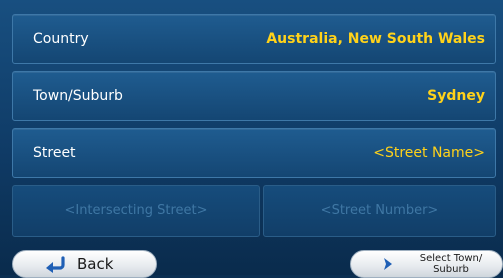 This screenshot has width=503, height=278. What do you see at coordinates (456, 96) in the screenshot?
I see `town-suburb-value: Sydney` at bounding box center [456, 96].